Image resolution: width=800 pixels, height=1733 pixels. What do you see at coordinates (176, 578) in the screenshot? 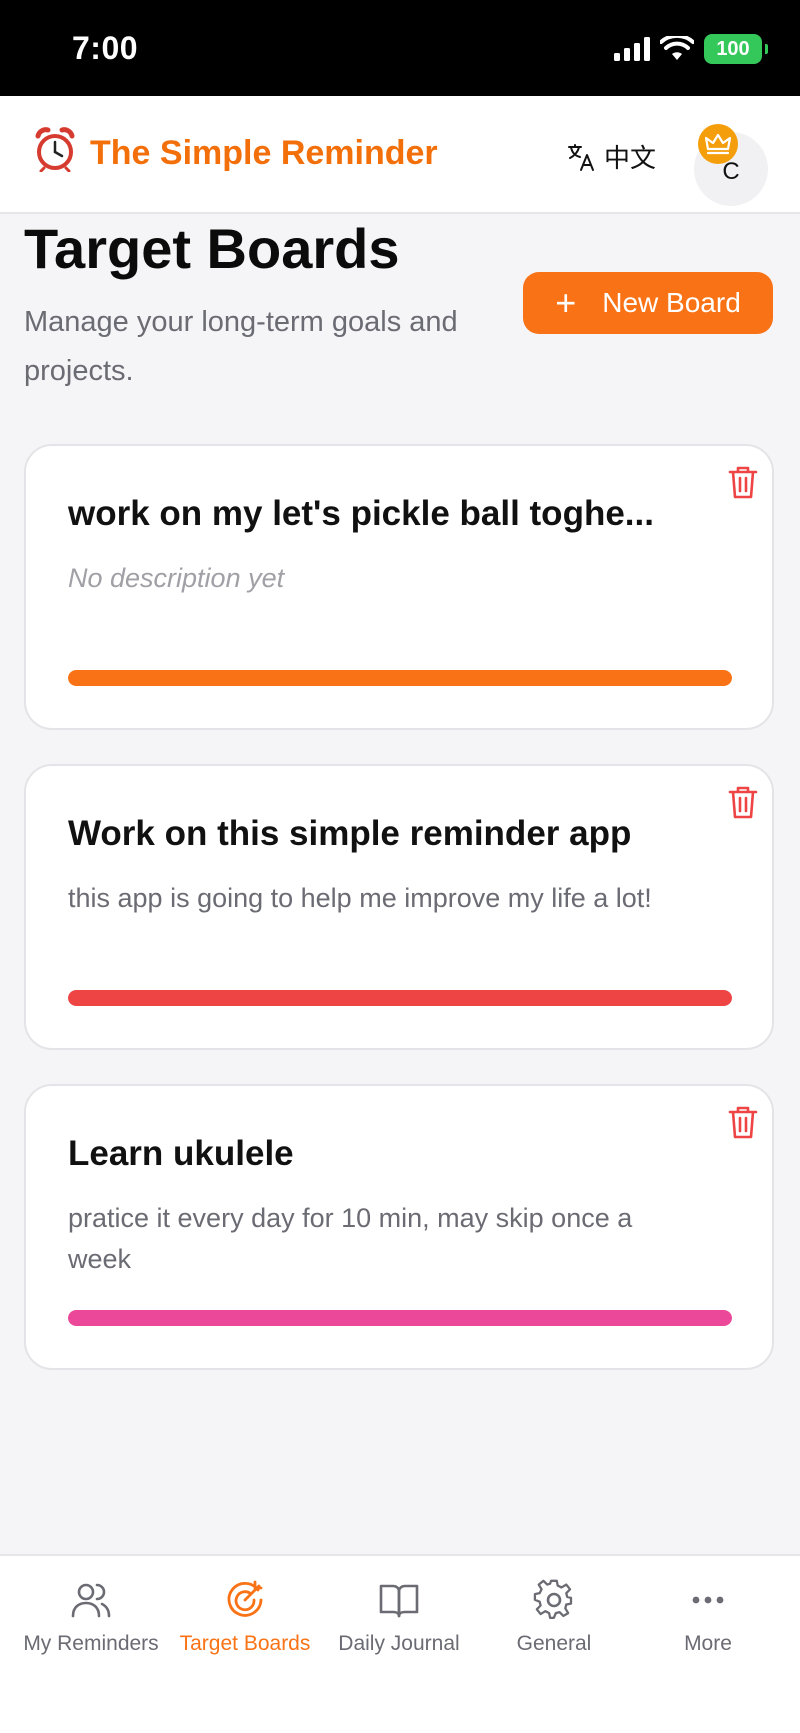
I see `board-description: No description yet` at bounding box center [176, 578].